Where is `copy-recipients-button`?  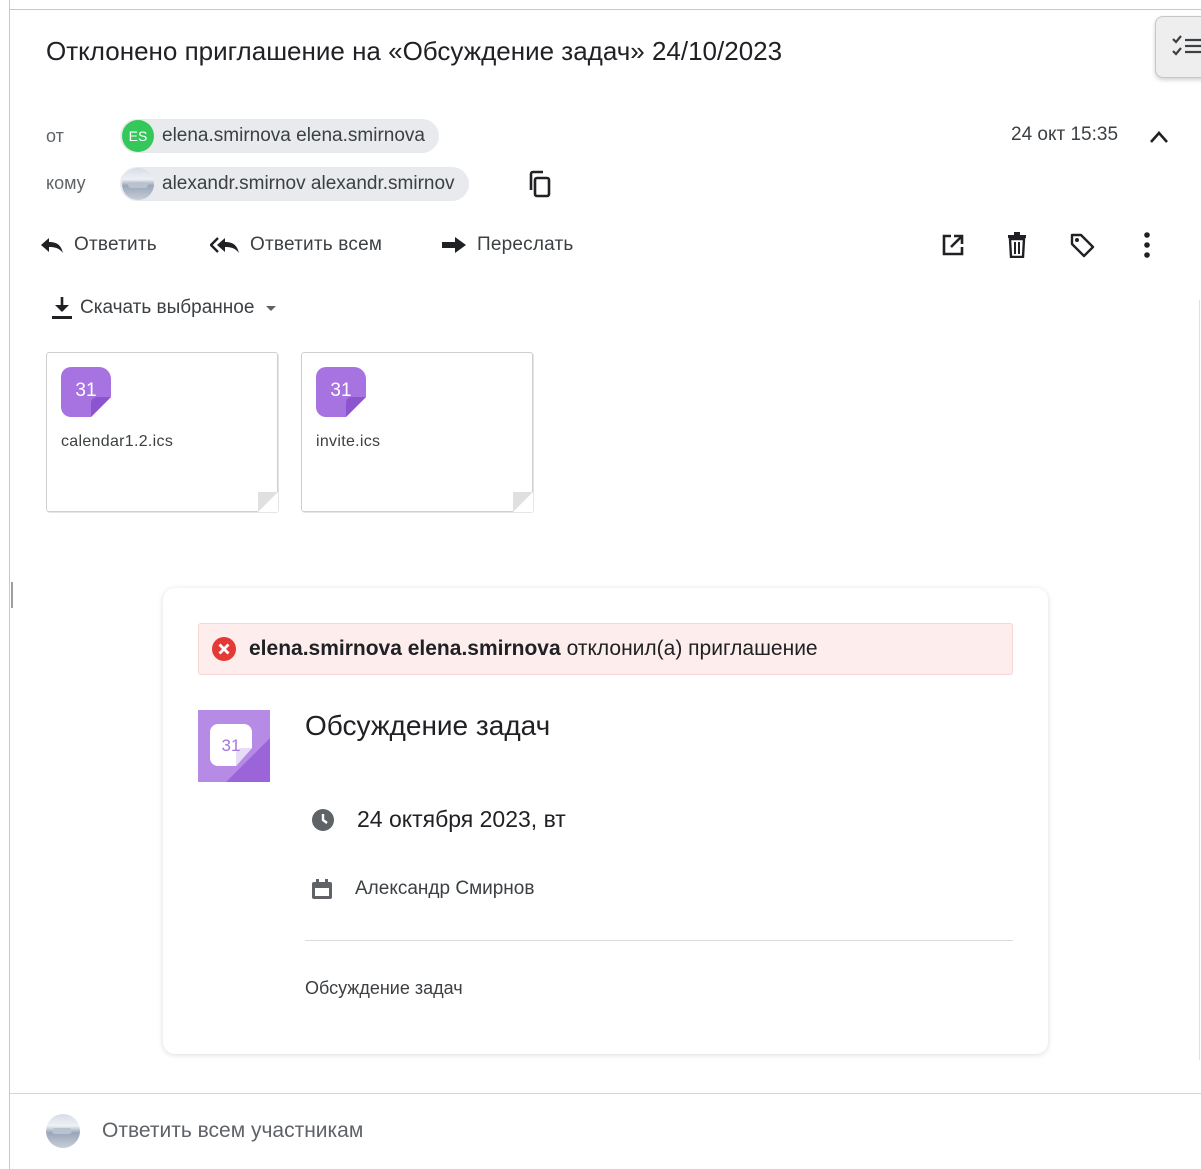
copy-recipients-button is located at coordinates (540, 184).